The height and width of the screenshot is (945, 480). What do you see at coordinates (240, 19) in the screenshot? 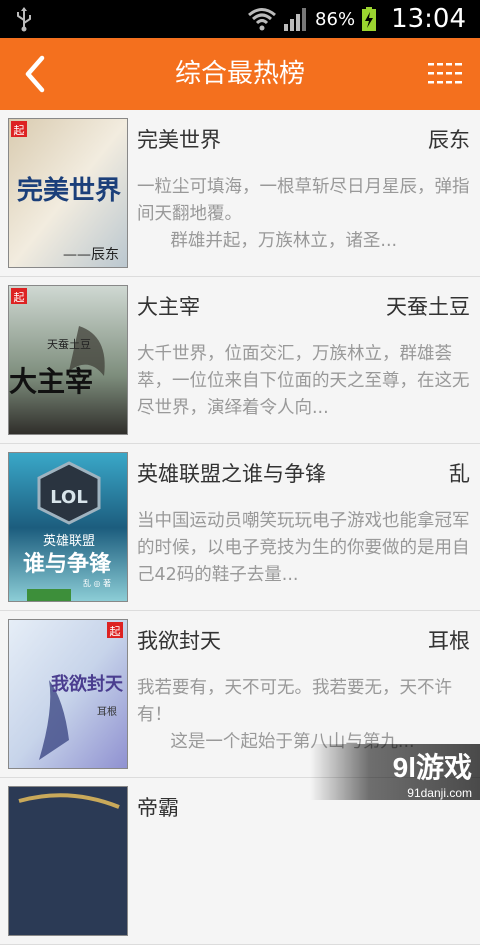
I see `status-bar: 86% 13:04` at bounding box center [240, 19].